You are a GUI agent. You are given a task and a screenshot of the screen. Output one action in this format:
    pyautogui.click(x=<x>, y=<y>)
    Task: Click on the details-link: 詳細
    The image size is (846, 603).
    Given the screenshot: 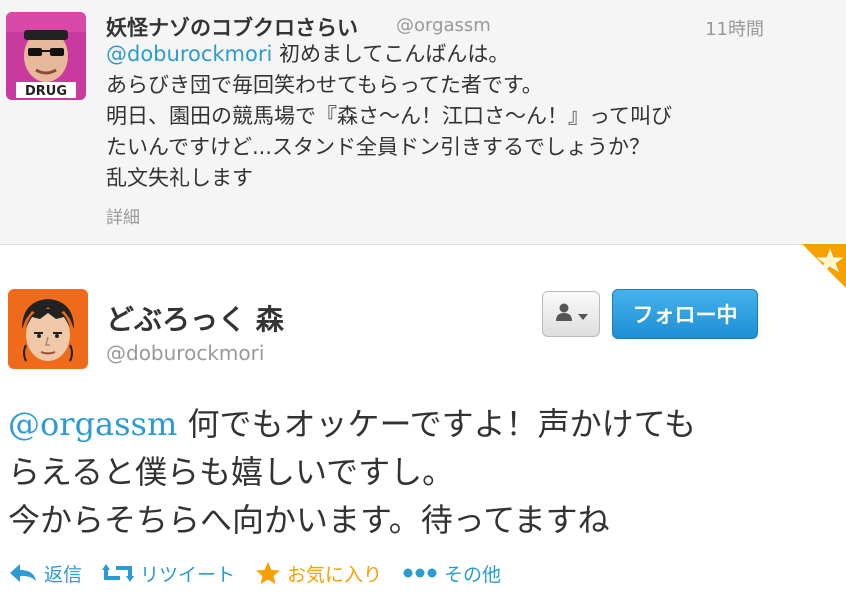 What is the action you would take?
    pyautogui.click(x=123, y=215)
    